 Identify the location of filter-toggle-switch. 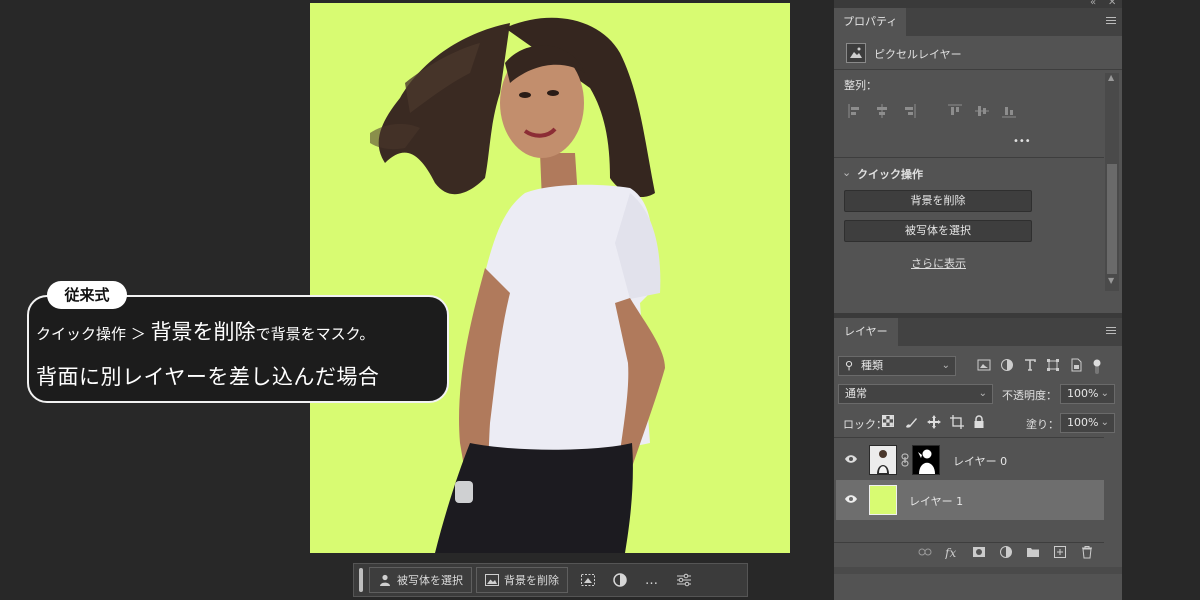
(1097, 367).